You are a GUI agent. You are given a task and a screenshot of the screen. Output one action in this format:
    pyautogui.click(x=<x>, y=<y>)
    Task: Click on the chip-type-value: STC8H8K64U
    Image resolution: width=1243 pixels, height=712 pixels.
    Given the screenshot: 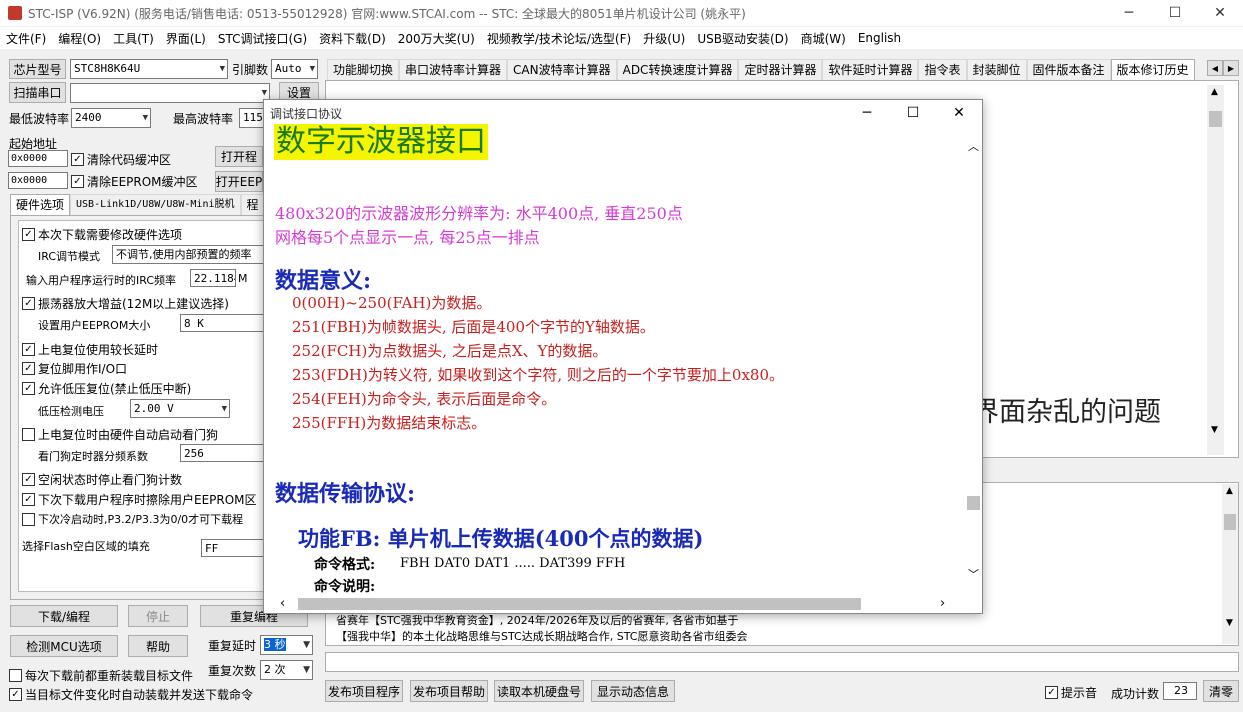 What is the action you would take?
    pyautogui.click(x=107, y=68)
    